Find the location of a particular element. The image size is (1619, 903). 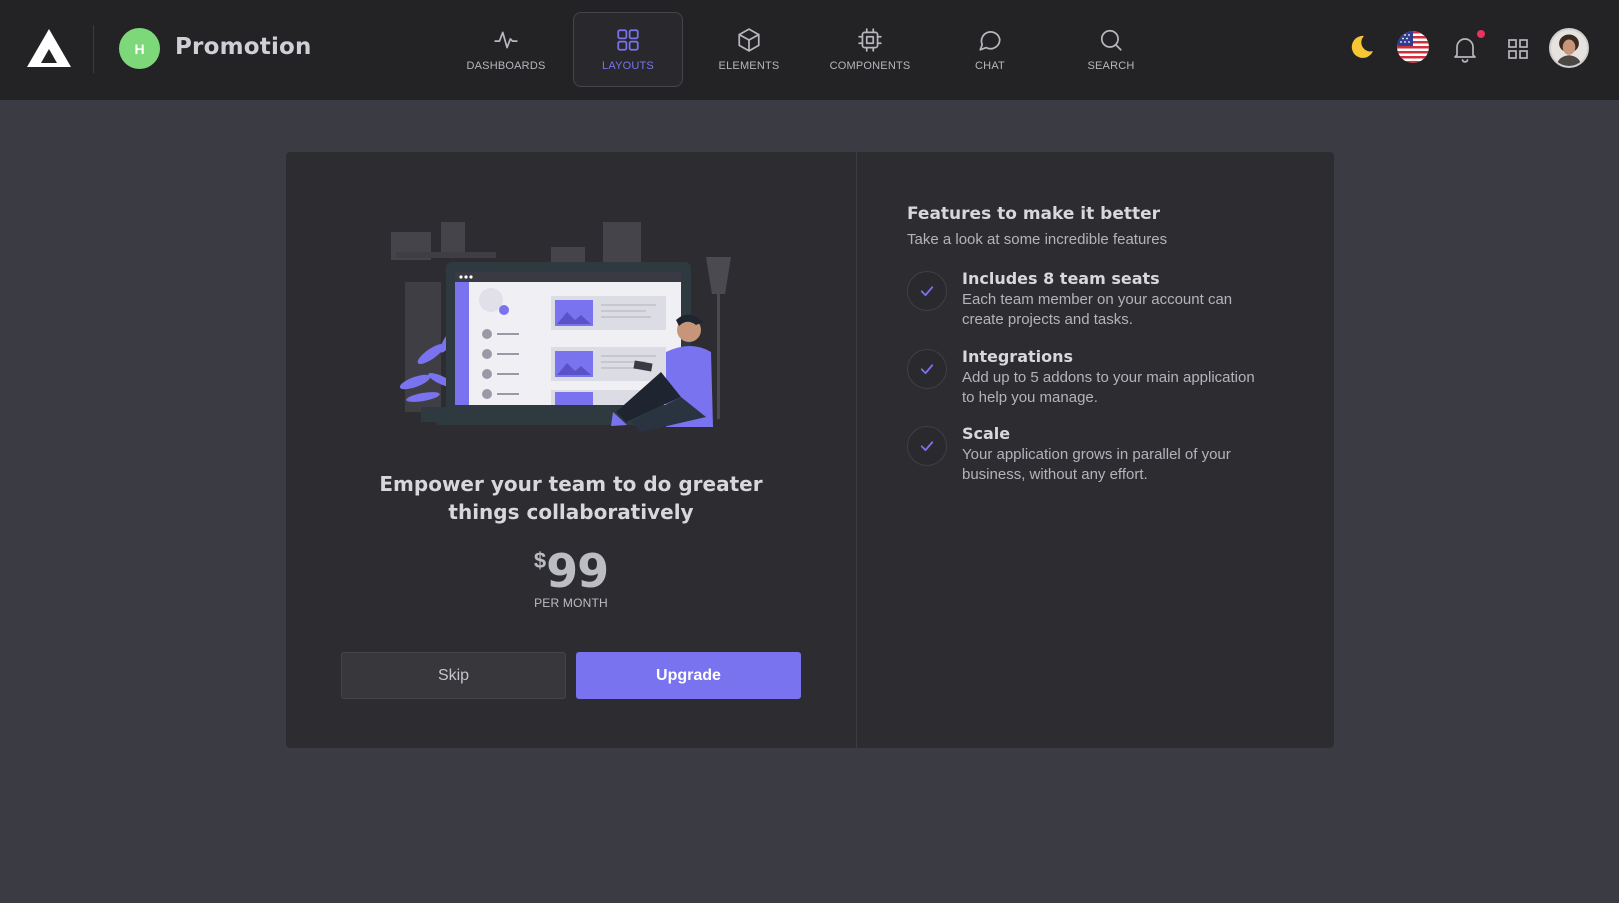

nav-chat-label: CHAT is located at coordinates (990, 66).